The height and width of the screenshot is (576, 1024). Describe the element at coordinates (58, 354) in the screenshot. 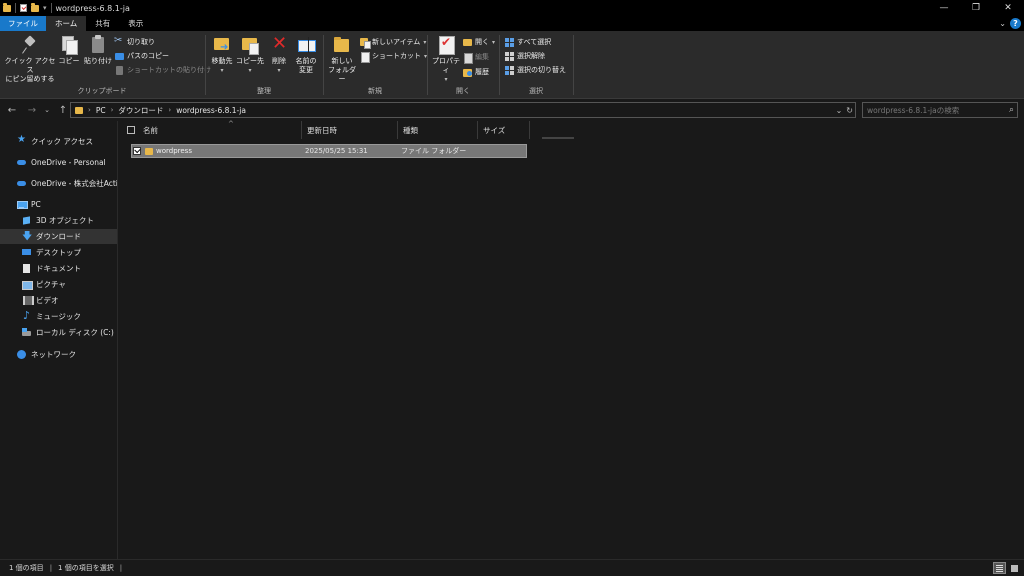

I see `sidebar-item-network: ネットワーク` at that location.